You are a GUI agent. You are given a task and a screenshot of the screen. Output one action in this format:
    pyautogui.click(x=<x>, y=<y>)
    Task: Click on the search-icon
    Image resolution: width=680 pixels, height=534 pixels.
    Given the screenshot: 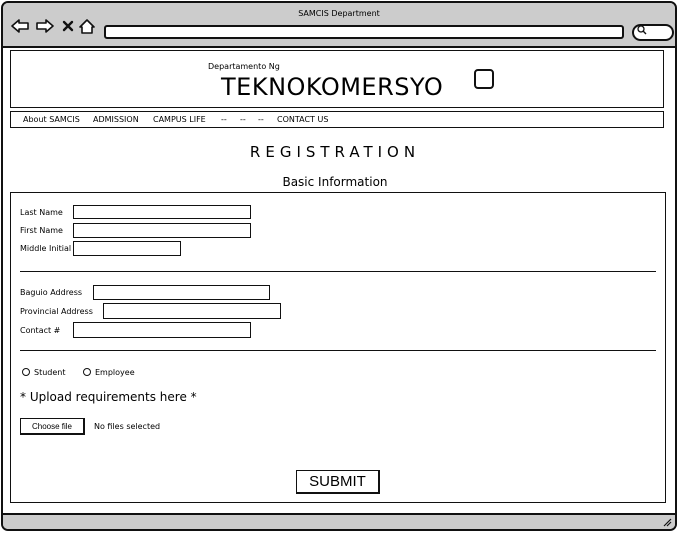 What is the action you would take?
    pyautogui.click(x=642, y=31)
    